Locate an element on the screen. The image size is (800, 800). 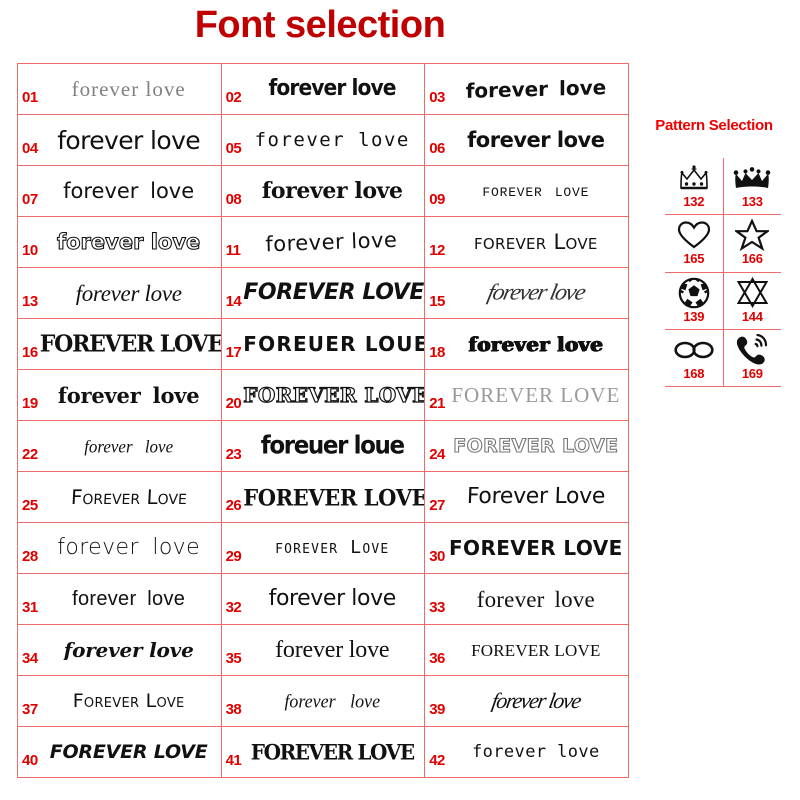
font-option-14: 14 FOREVER LOVE is located at coordinates (323, 293).